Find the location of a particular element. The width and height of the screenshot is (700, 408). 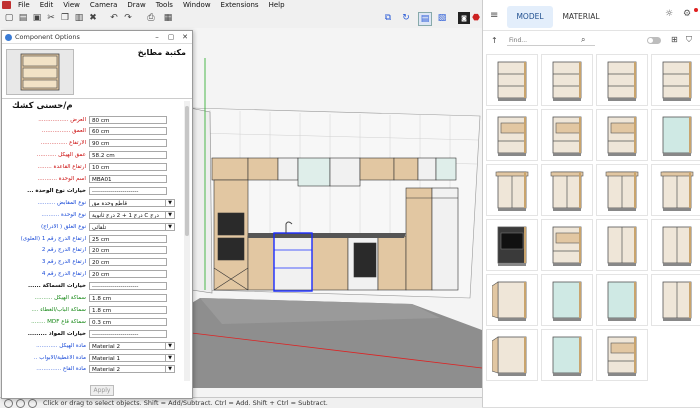

option-input: 58.2 cm is located at coordinates (128, 155).